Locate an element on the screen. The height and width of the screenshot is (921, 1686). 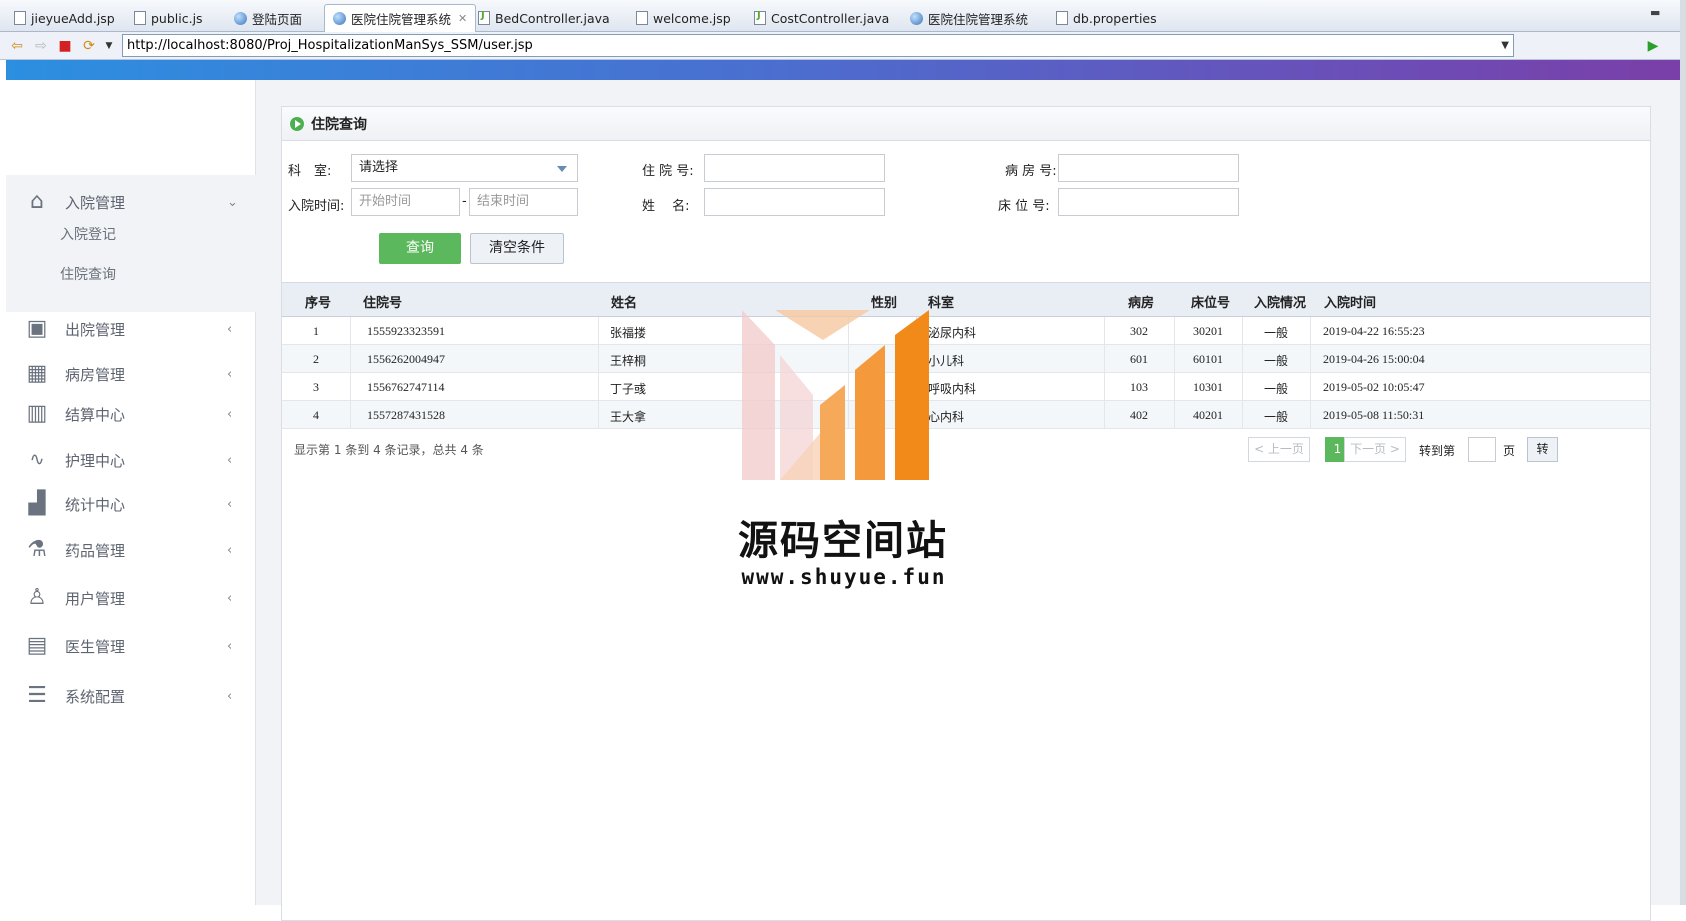
history-dropdown-icon: ▼ is located at coordinates (109, 46).